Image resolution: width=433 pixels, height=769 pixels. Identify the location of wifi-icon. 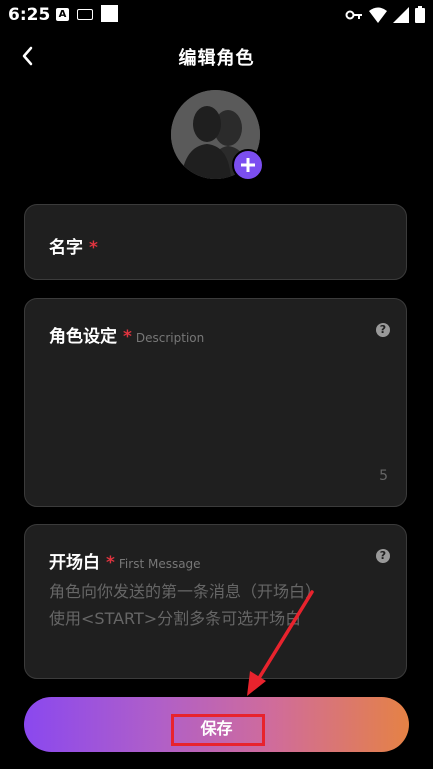
(378, 15).